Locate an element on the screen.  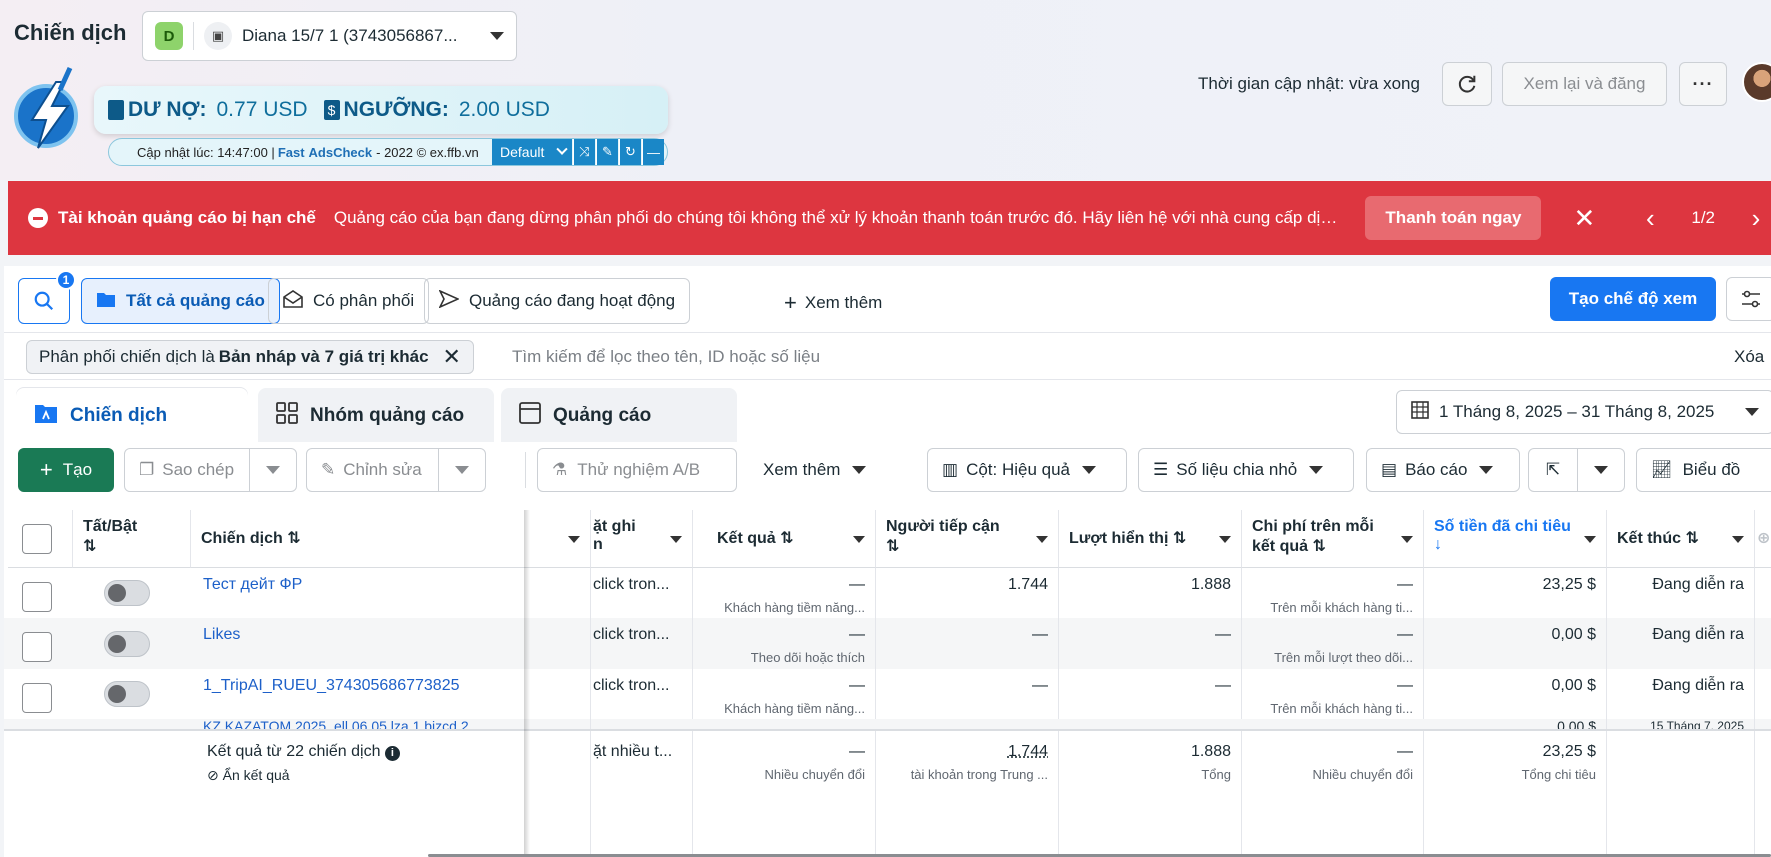
campaign-name-link: Тест дейт ФР is located at coordinates (391, 593).